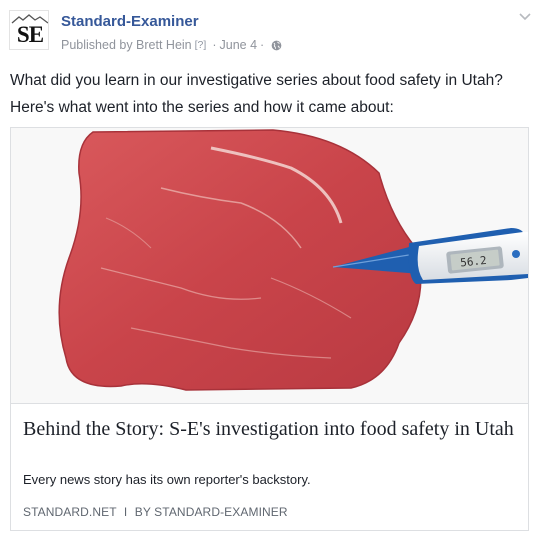 This screenshot has width=540, height=541. Describe the element at coordinates (239, 45) in the screenshot. I see `post-date: June 4` at that location.